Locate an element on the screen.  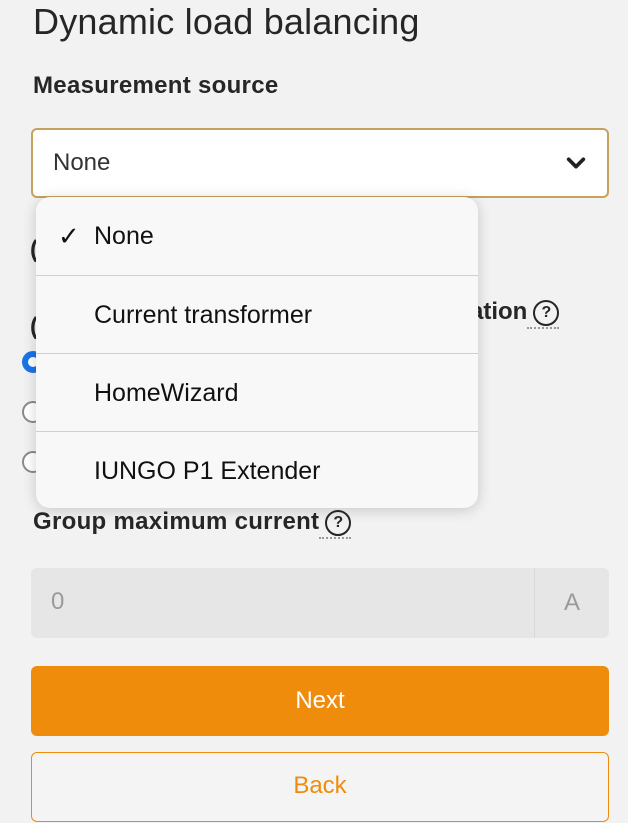
next-button: Next is located at coordinates (320, 701).